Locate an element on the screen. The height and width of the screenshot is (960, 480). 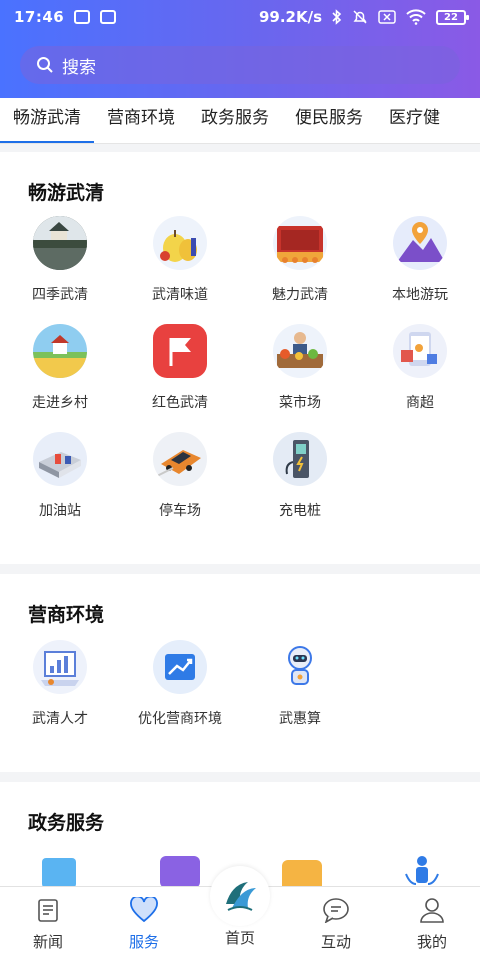
tab-gov: 政务服务 is located at coordinates (228, 120).